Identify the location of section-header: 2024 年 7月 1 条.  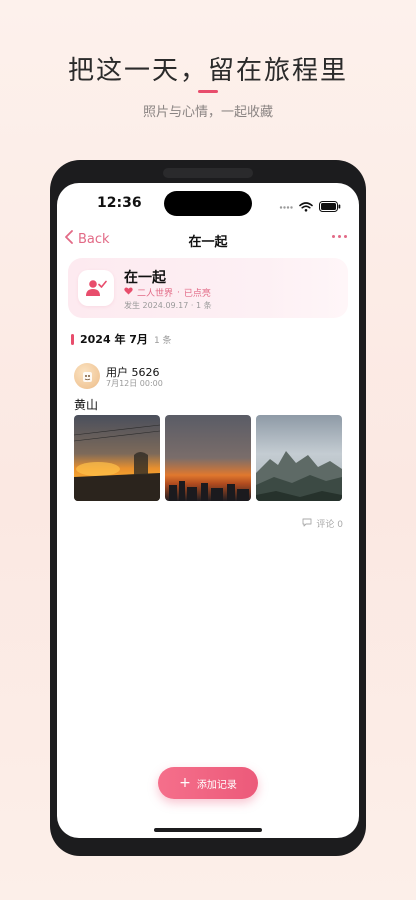
(121, 339).